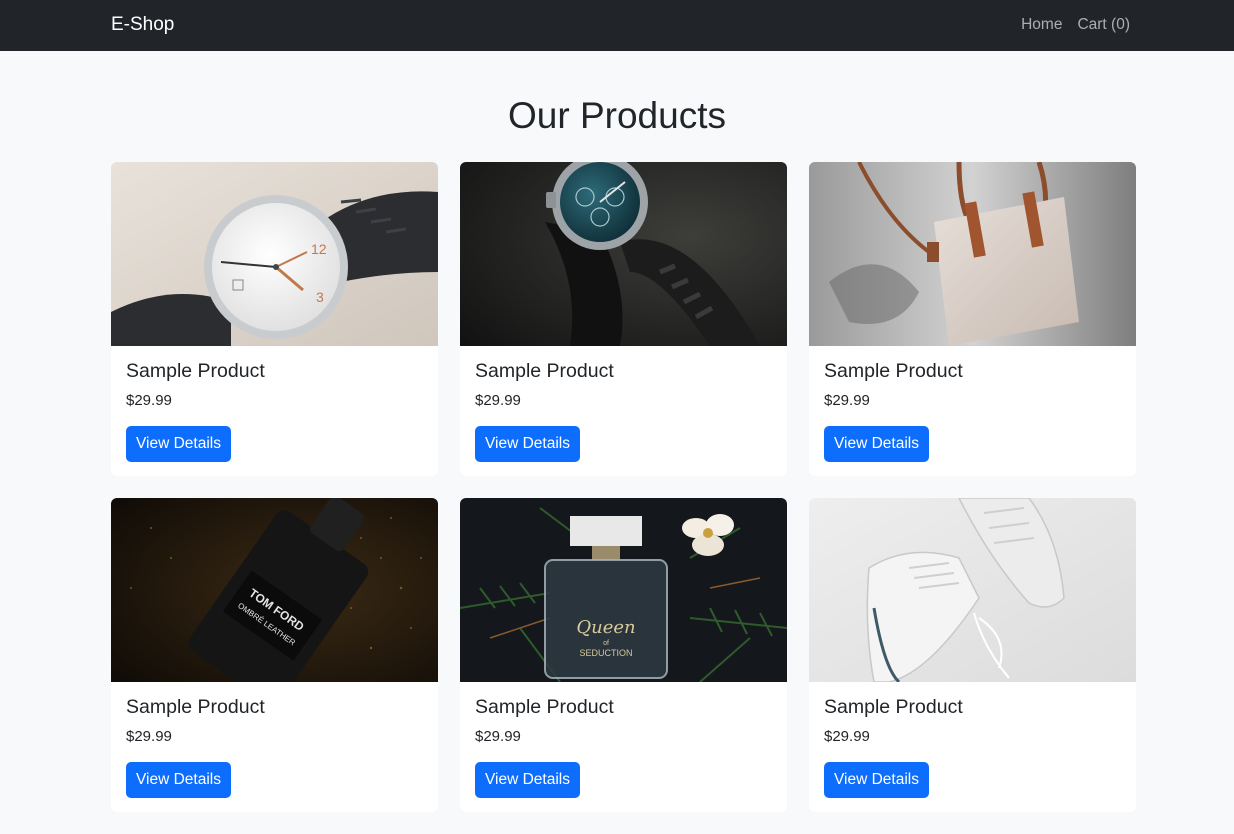 The height and width of the screenshot is (834, 1234). What do you see at coordinates (320, 297) in the screenshot?
I see `svg-text: 3` at bounding box center [320, 297].